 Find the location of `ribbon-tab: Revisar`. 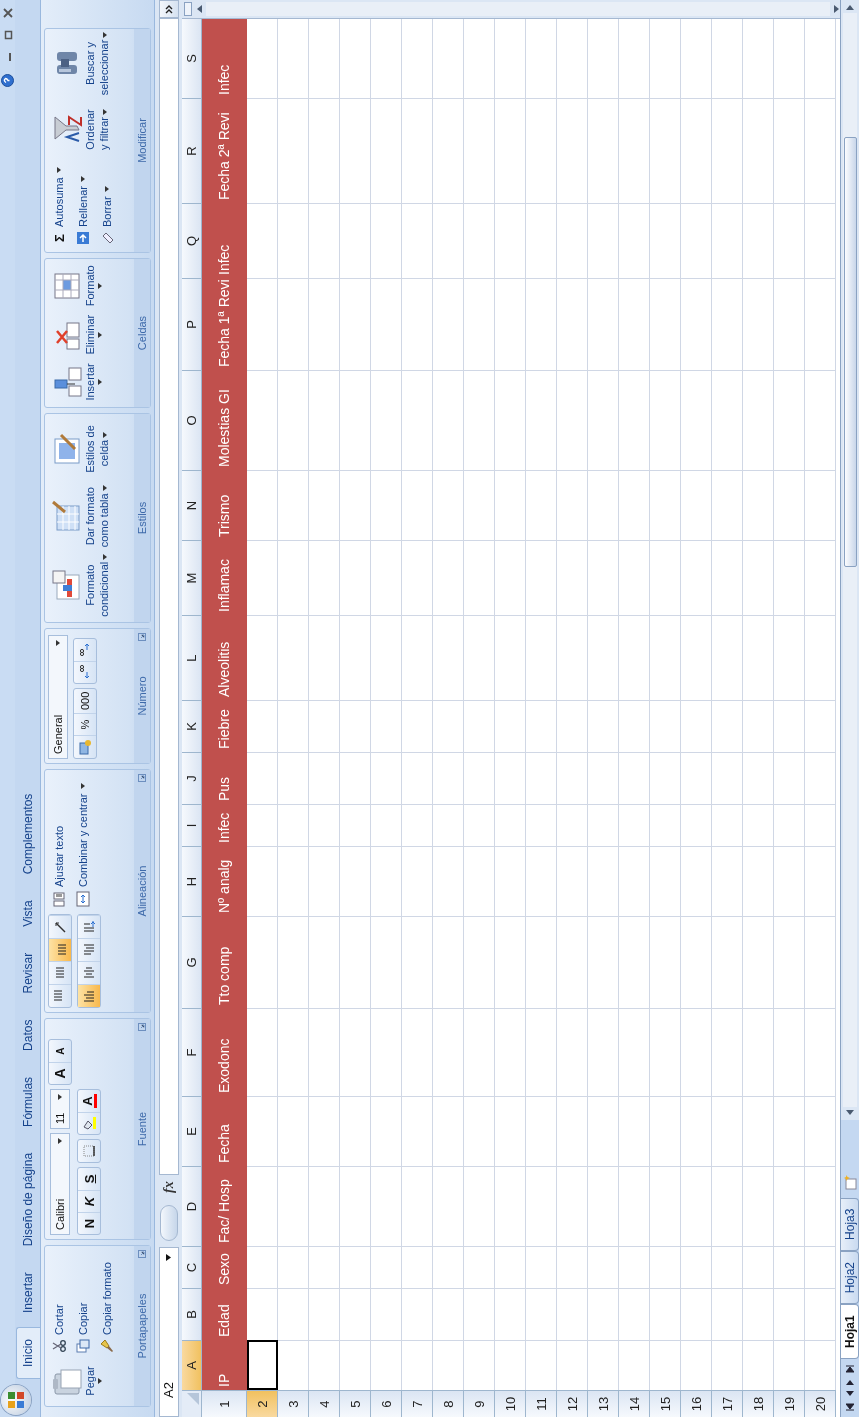

ribbon-tab: Revisar is located at coordinates (28, 973).